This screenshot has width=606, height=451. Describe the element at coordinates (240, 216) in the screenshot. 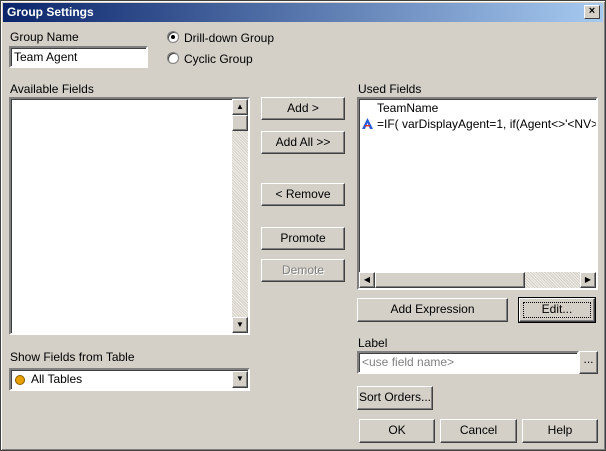

I see `available-fields-scrollbar: ▲ ▼` at that location.